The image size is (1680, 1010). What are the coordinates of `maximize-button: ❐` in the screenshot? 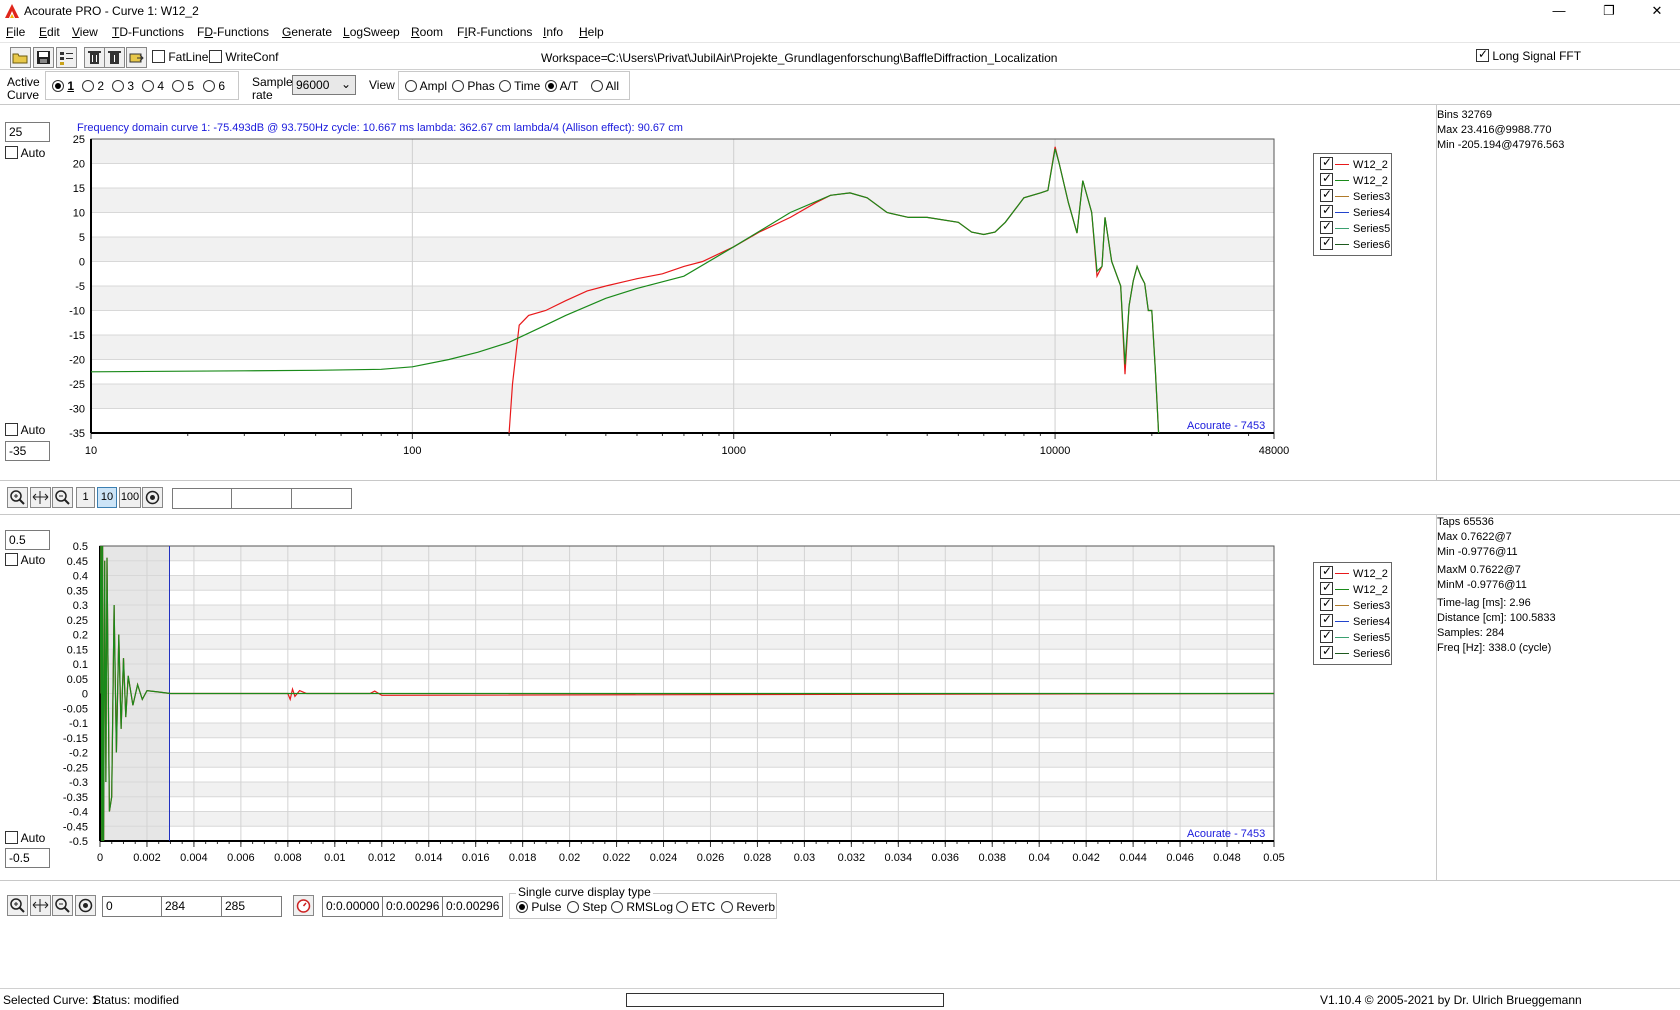 It's located at (1609, 11).